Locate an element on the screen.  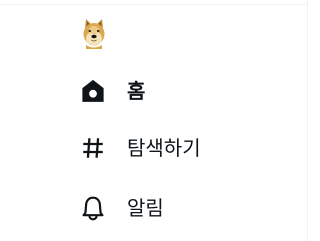
top-divider is located at coordinates (154, 2).